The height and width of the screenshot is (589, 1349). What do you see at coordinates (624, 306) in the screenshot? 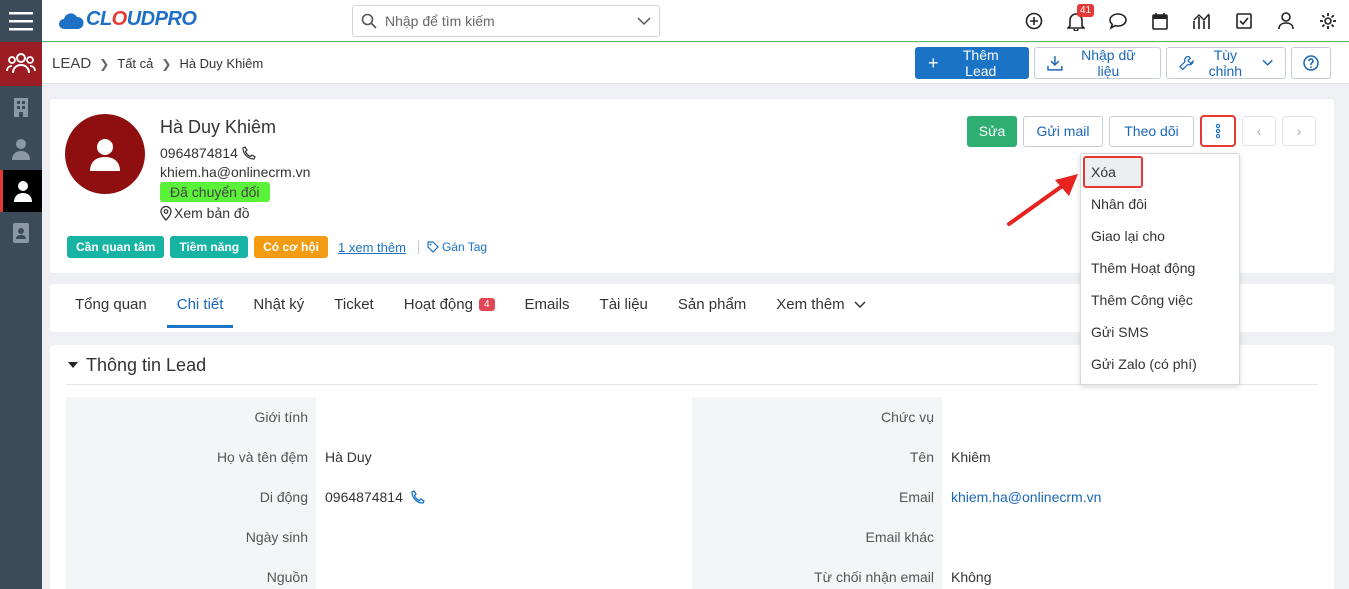
I see `tab-documents: Tài liệu` at bounding box center [624, 306].